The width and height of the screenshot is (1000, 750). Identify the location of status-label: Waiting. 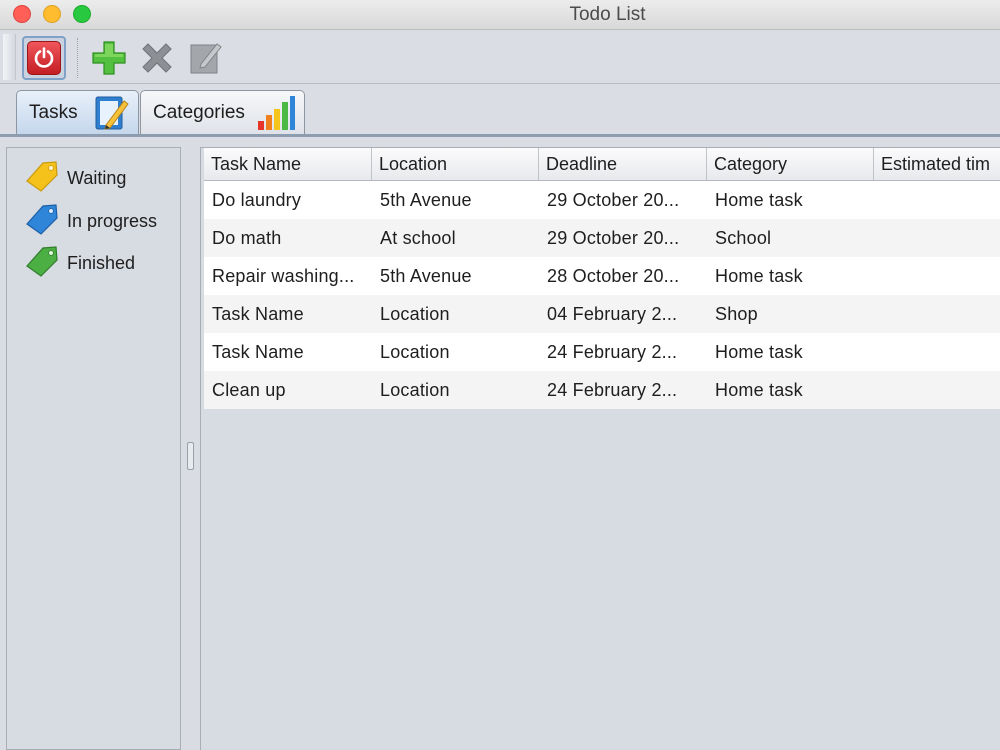
(97, 177).